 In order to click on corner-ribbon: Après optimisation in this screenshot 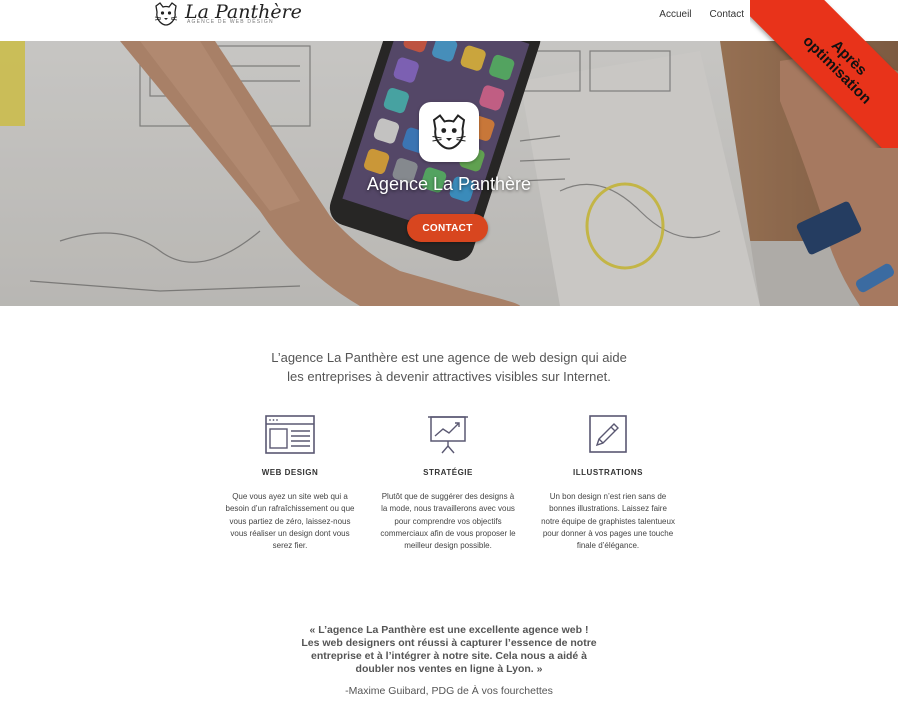, I will do `click(824, 74)`.